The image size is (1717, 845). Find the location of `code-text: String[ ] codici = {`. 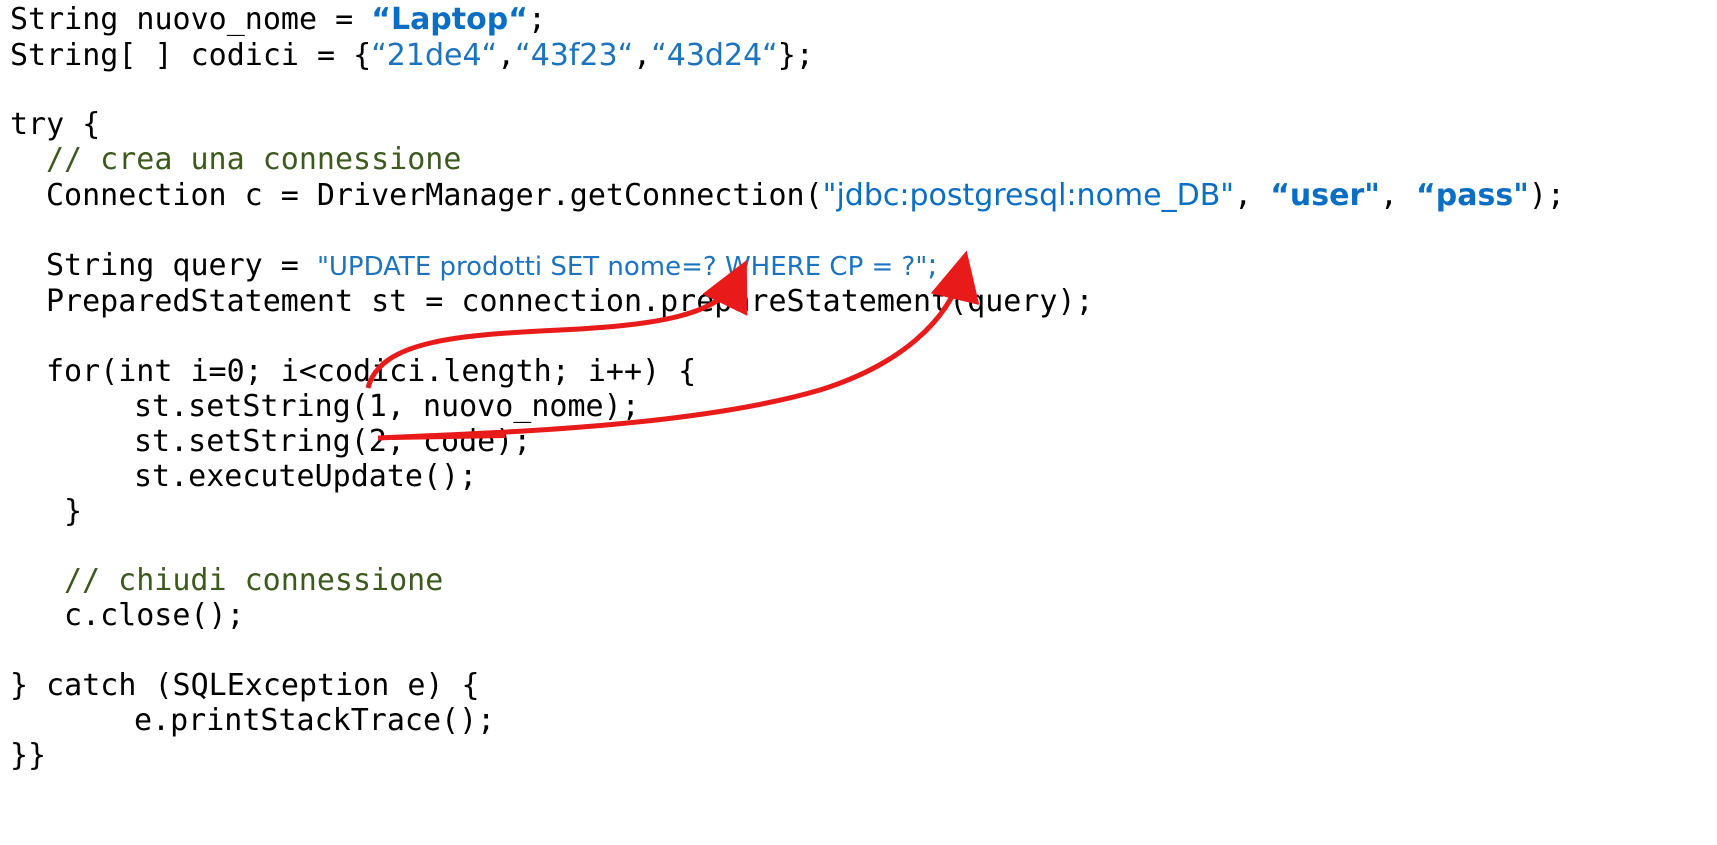

code-text: String[ ] codici = { is located at coordinates (191, 55).